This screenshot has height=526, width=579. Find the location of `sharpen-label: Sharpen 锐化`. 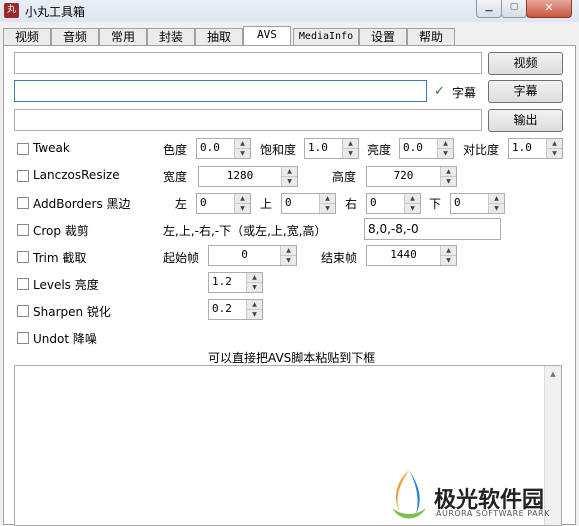

sharpen-label: Sharpen 锐化 is located at coordinates (72, 312).